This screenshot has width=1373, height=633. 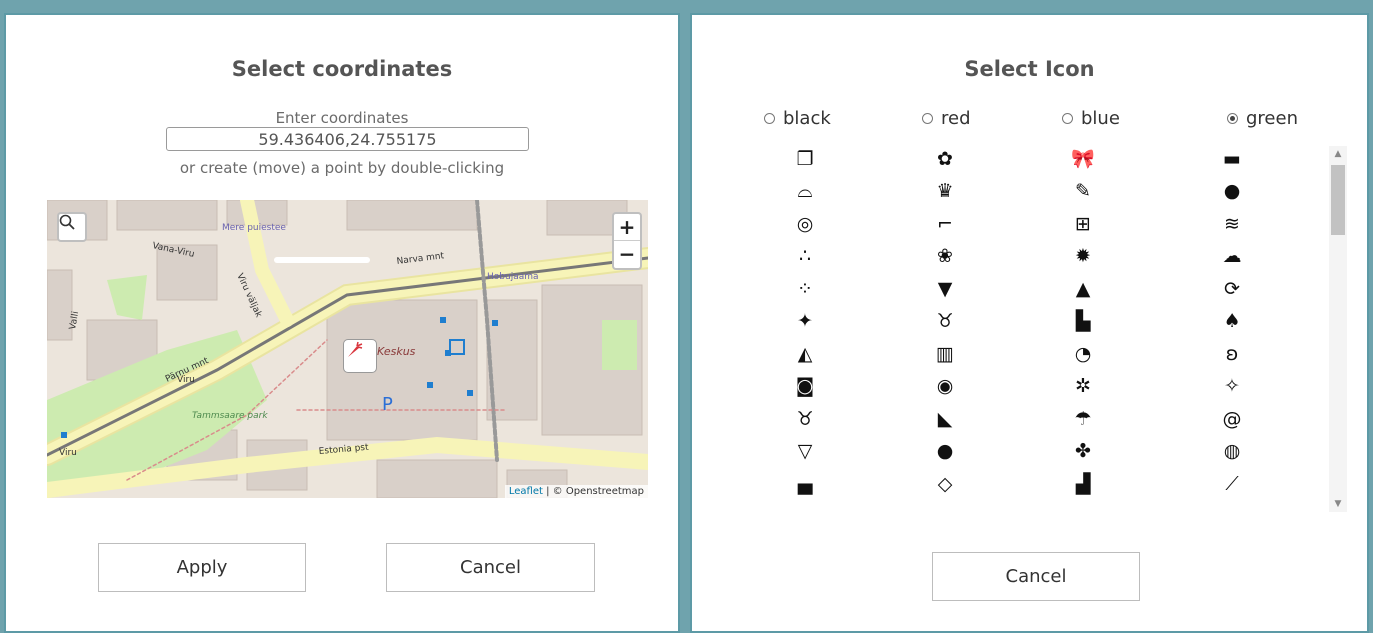 What do you see at coordinates (1083, 224) in the screenshot?
I see `first-aid-icon: ⊞` at bounding box center [1083, 224].